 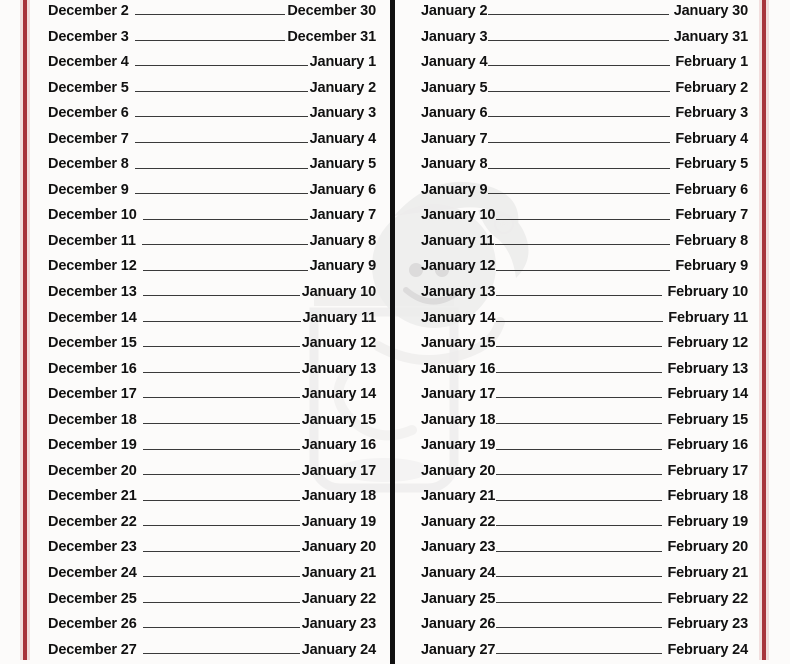 I want to click on end-date-label: December 30, so click(x=331, y=11).